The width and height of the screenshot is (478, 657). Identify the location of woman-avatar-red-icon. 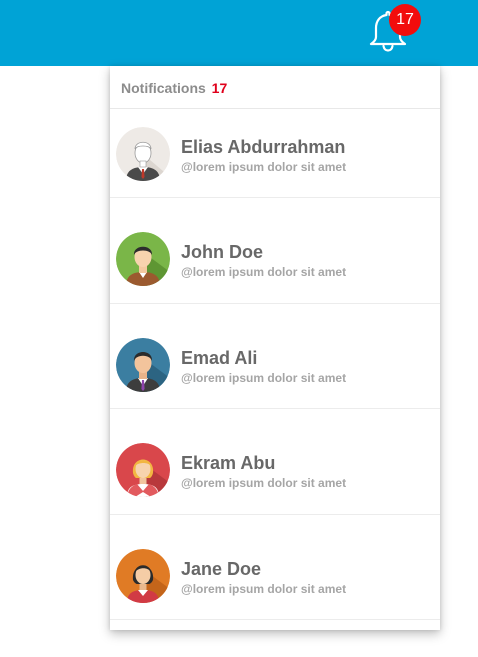
(143, 470).